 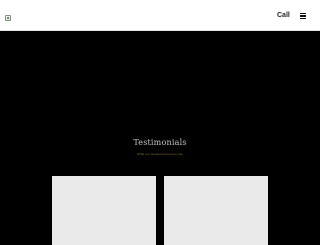 I want to click on section-subtitle: What our customers have to say, so click(x=160, y=154).